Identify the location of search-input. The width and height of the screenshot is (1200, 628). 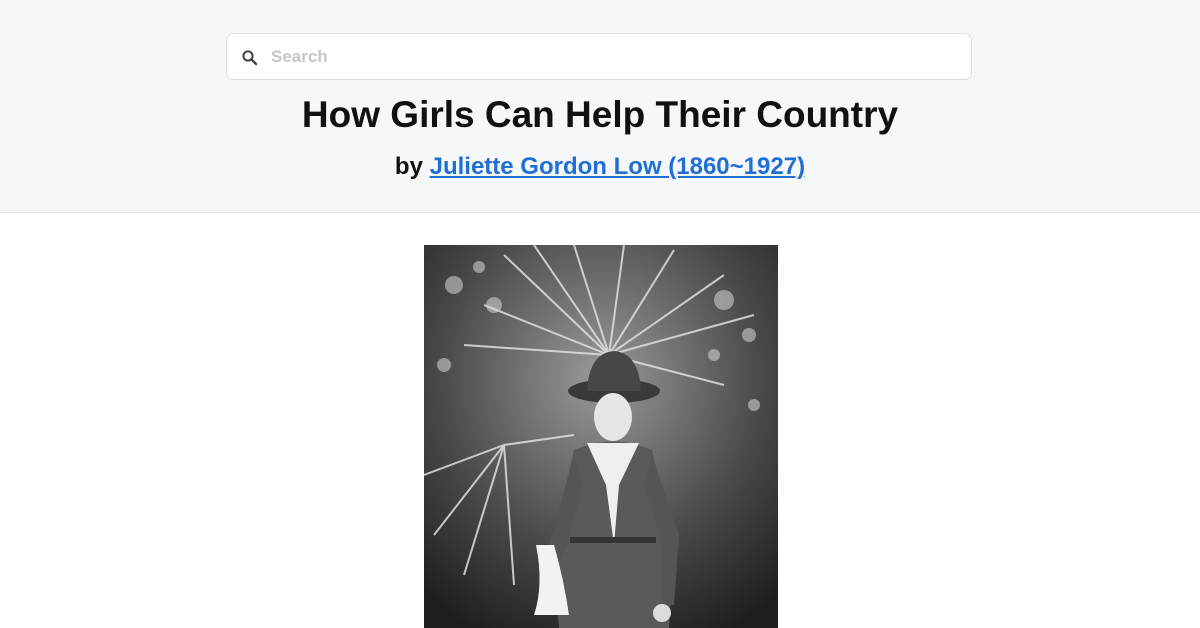
(611, 56).